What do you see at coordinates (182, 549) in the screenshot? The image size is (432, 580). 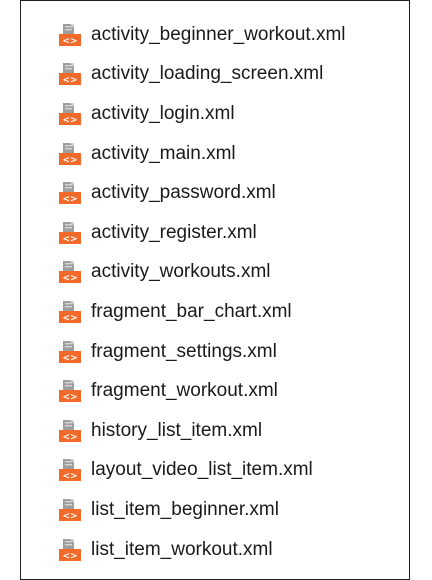 I see `file-name: list_item_workout.xml` at bounding box center [182, 549].